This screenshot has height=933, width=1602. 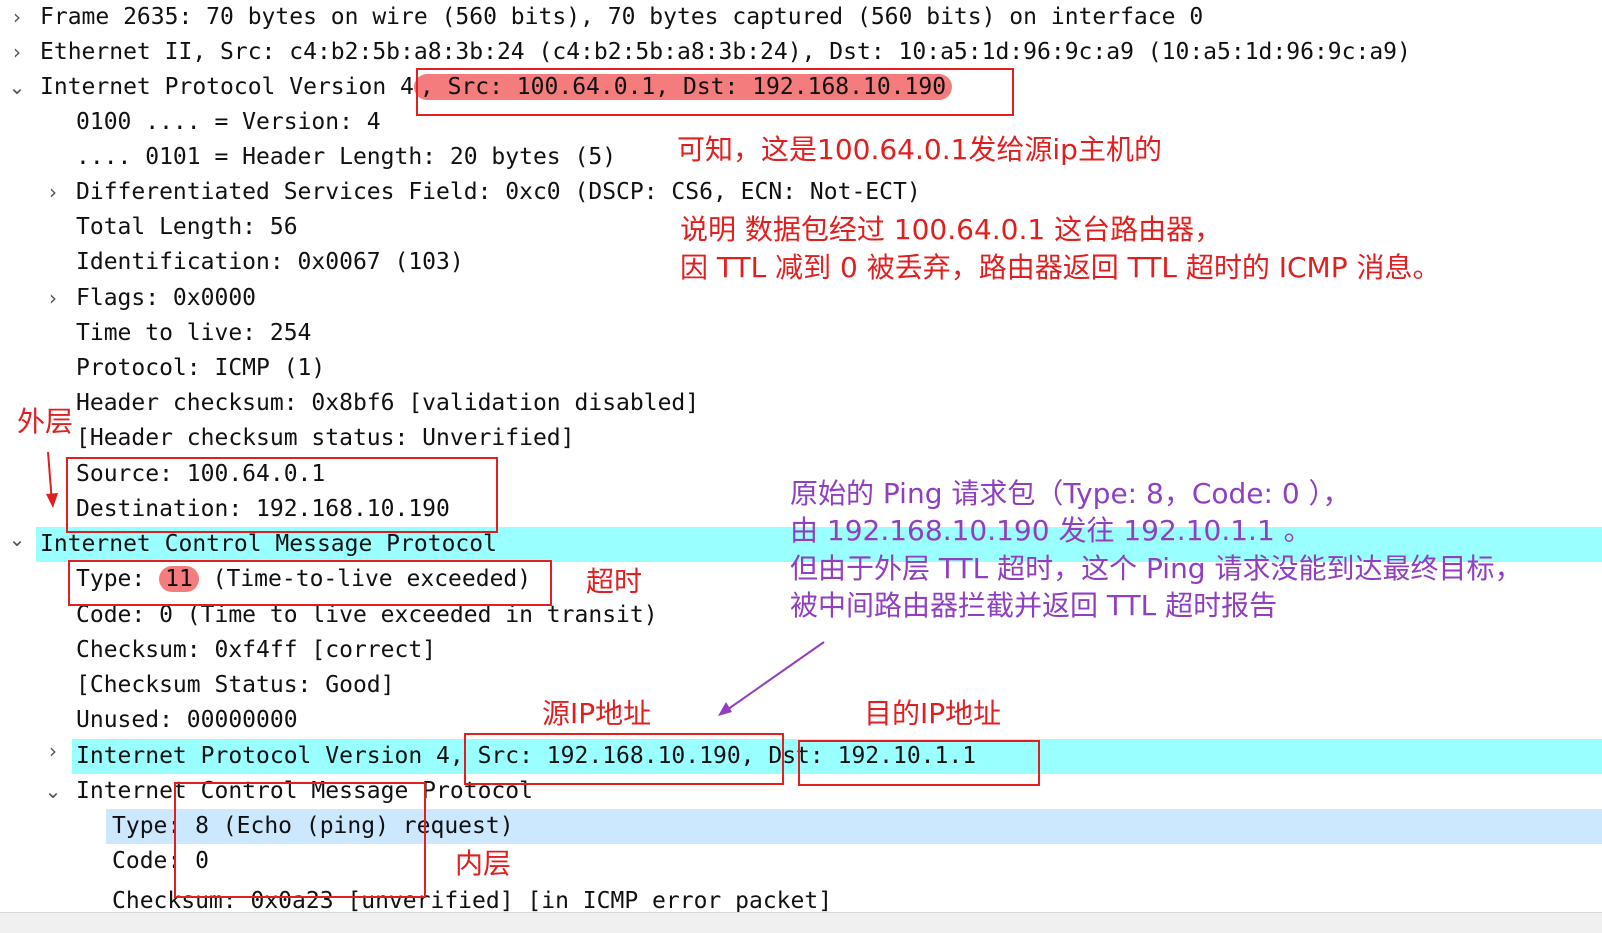 What do you see at coordinates (774, 677) in the screenshot?
I see `purple-arrow-line` at bounding box center [774, 677].